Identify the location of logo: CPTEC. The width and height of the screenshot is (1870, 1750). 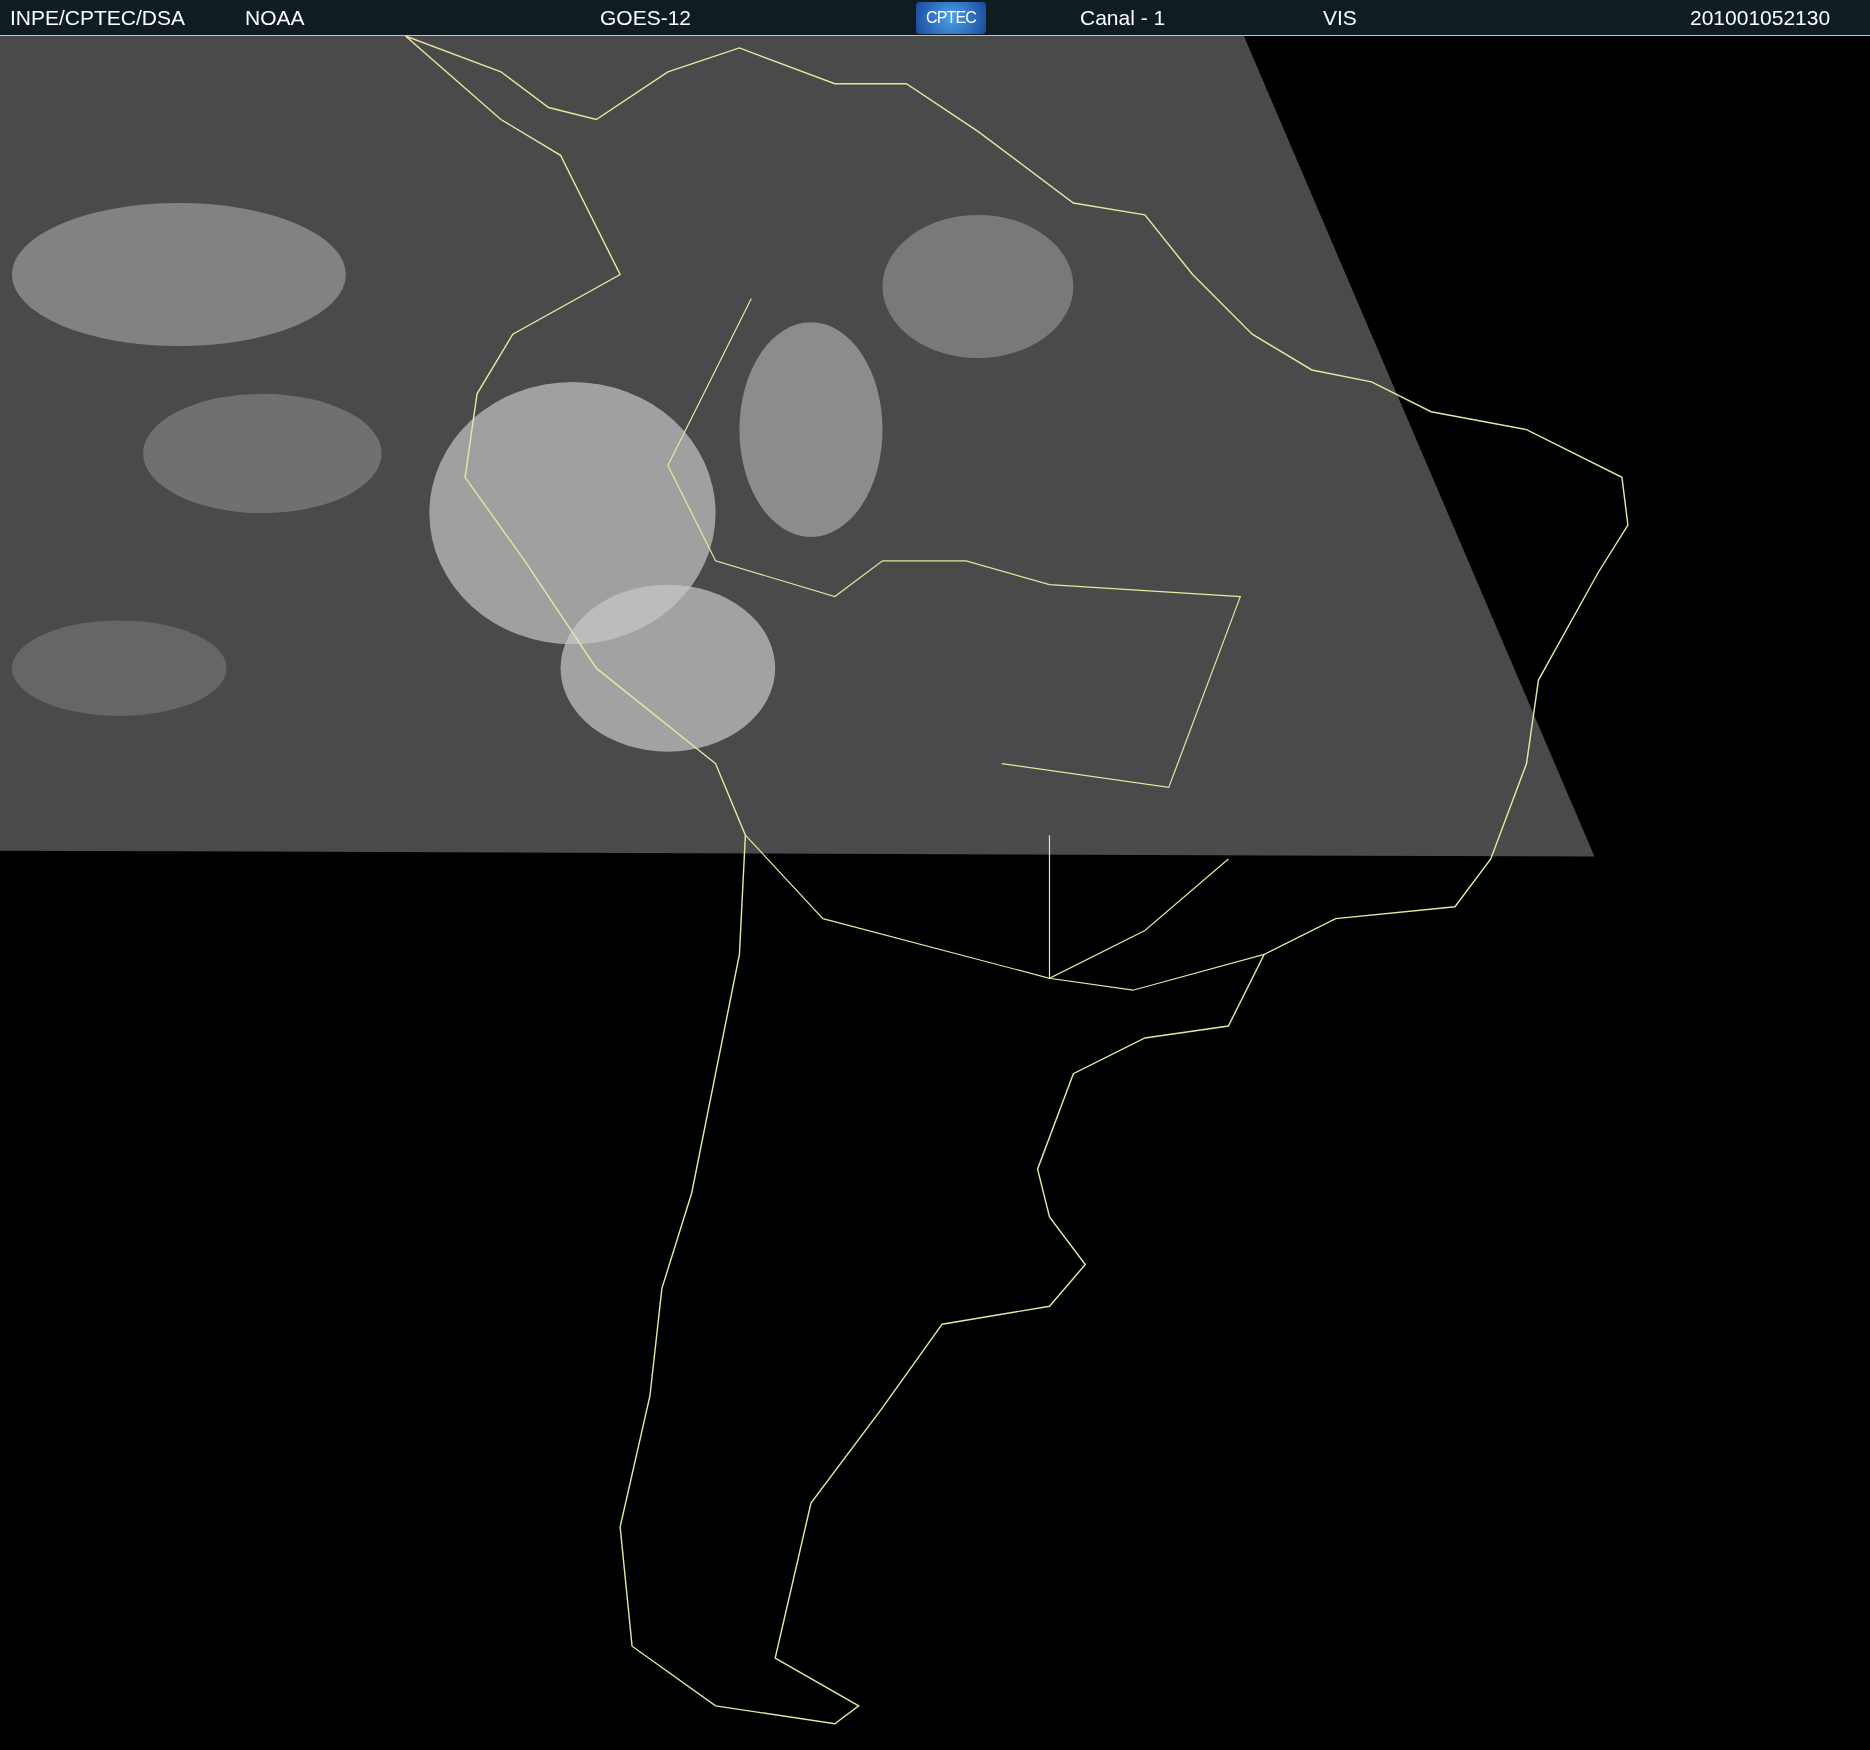
(951, 18).